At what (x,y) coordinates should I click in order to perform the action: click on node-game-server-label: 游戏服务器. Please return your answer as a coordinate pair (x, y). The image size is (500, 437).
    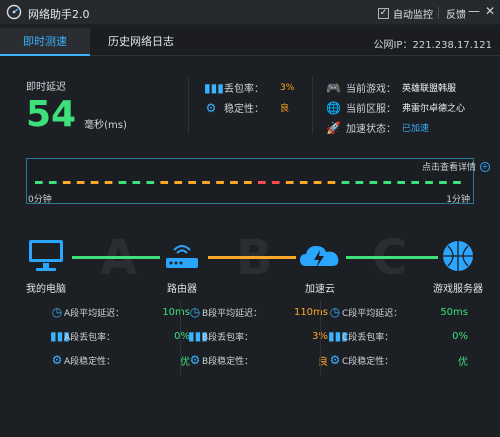
    Looking at the image, I should click on (458, 289).